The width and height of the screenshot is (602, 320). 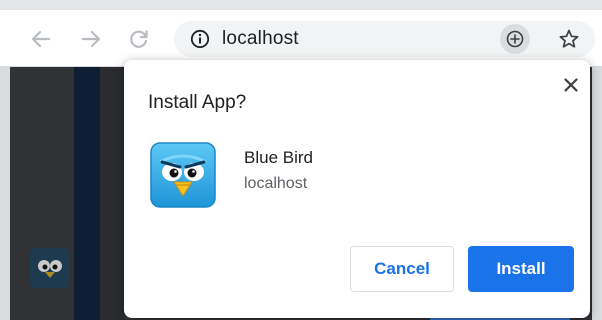 I want to click on install-app-button, so click(x=515, y=39).